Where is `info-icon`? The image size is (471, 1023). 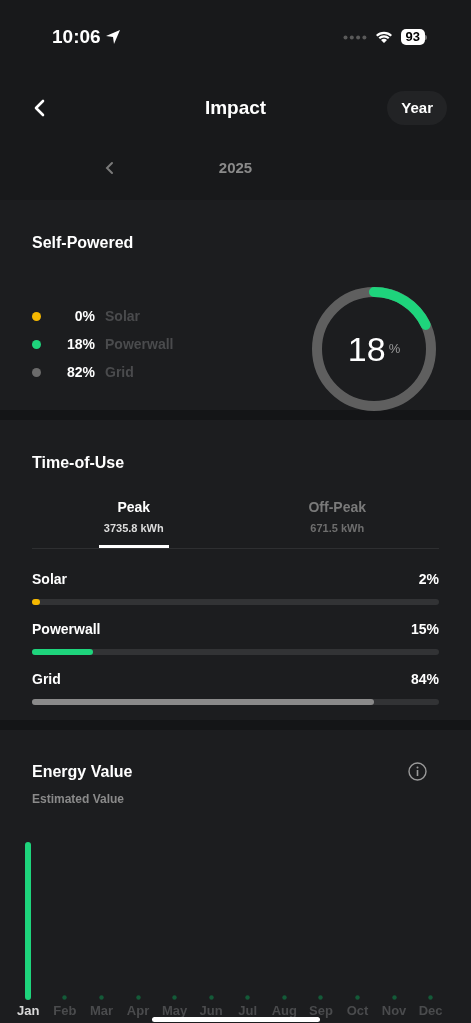 info-icon is located at coordinates (417, 771).